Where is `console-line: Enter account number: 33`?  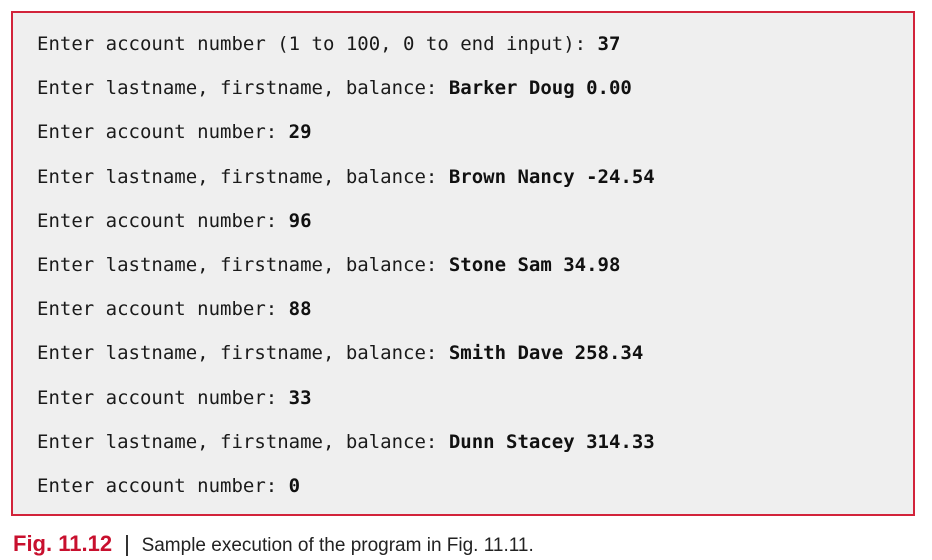 console-line: Enter account number: 33 is located at coordinates (346, 408).